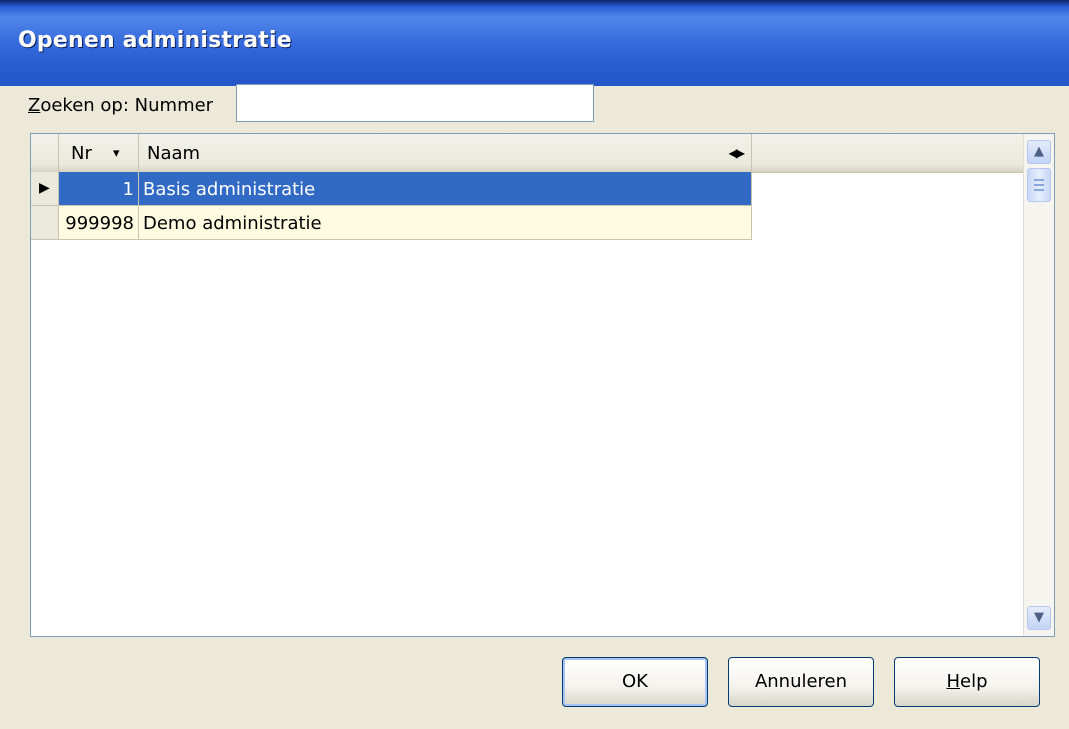 The width and height of the screenshot is (1069, 729). Describe the element at coordinates (534, 43) in the screenshot. I see `title-bar: Openen administratie` at that location.